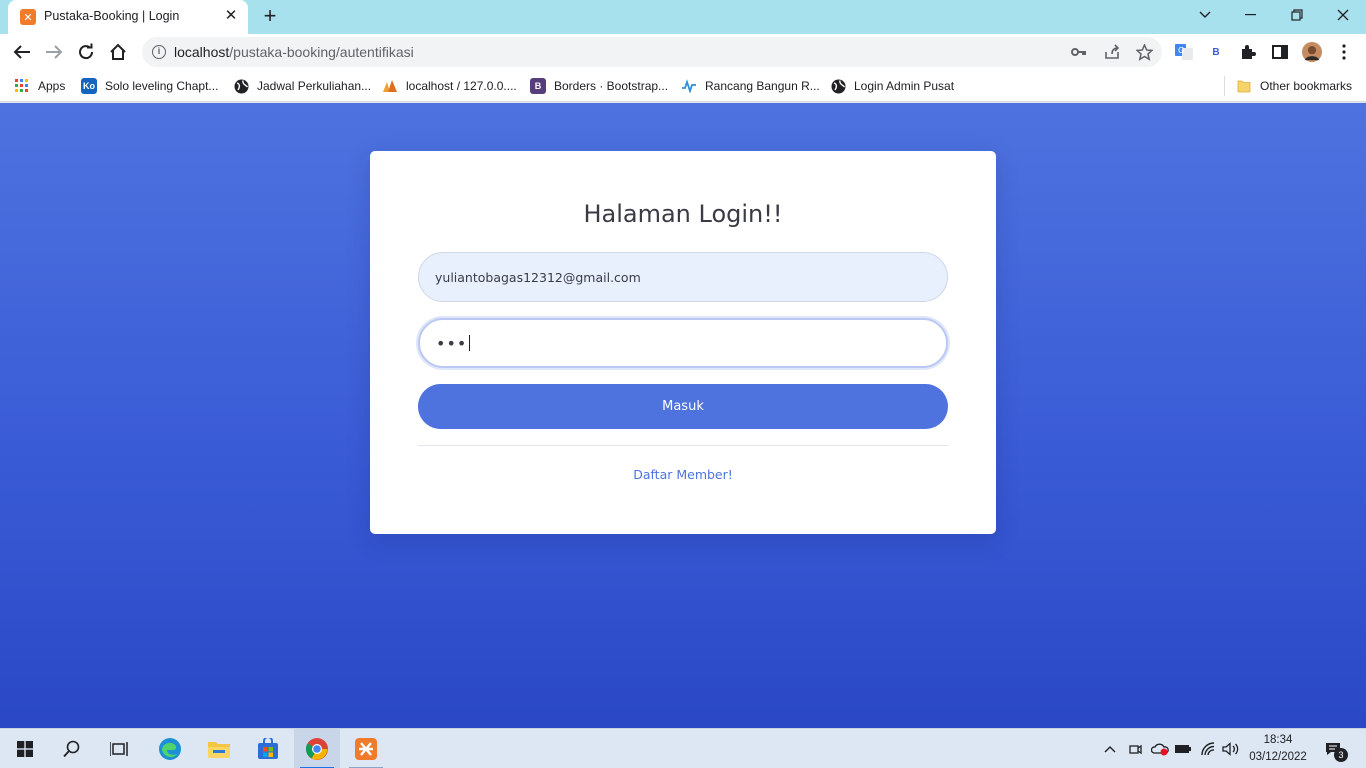 This screenshot has width=1366, height=768. I want to click on login-title: Halaman Login!!, so click(683, 214).